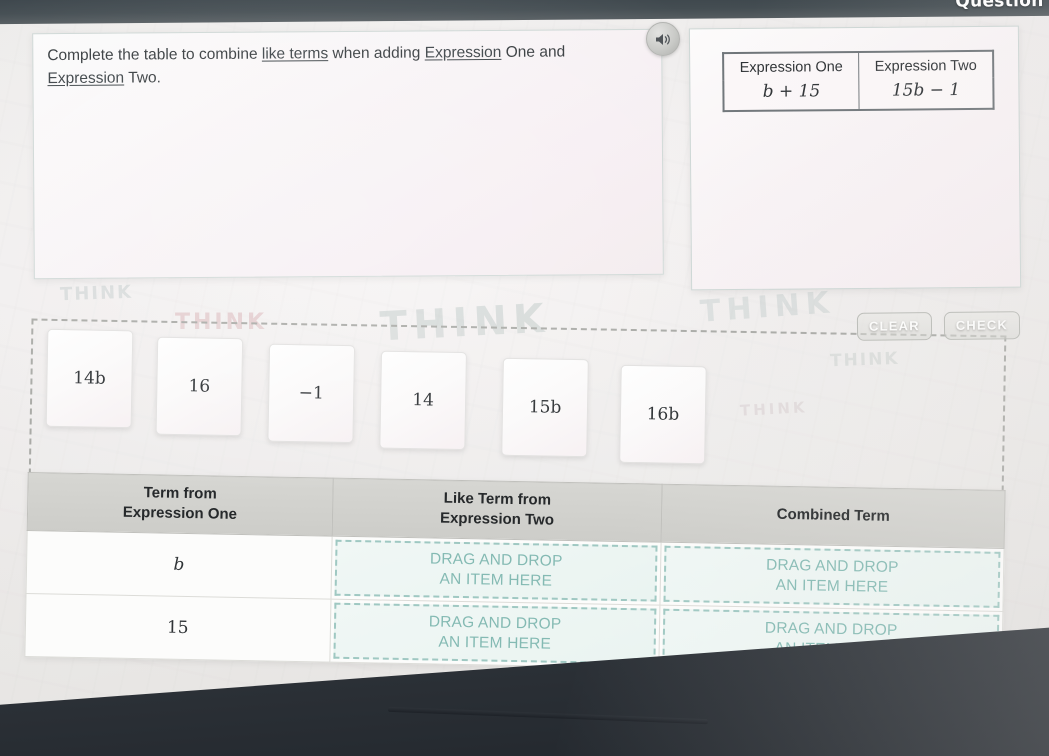 Image resolution: width=1049 pixels, height=756 pixels. I want to click on column-header-combined-term: Combined Term, so click(833, 516).